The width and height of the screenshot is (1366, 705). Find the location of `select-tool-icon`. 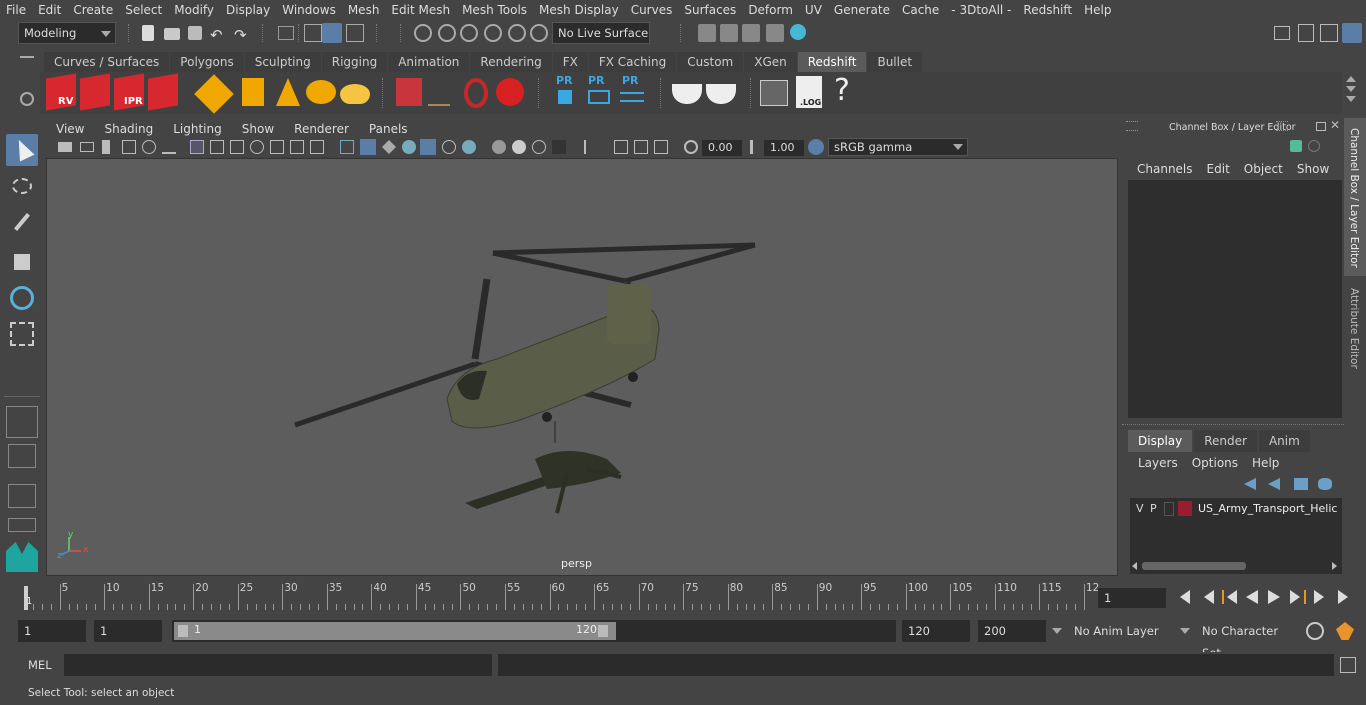

select-tool-icon is located at coordinates (22, 150).